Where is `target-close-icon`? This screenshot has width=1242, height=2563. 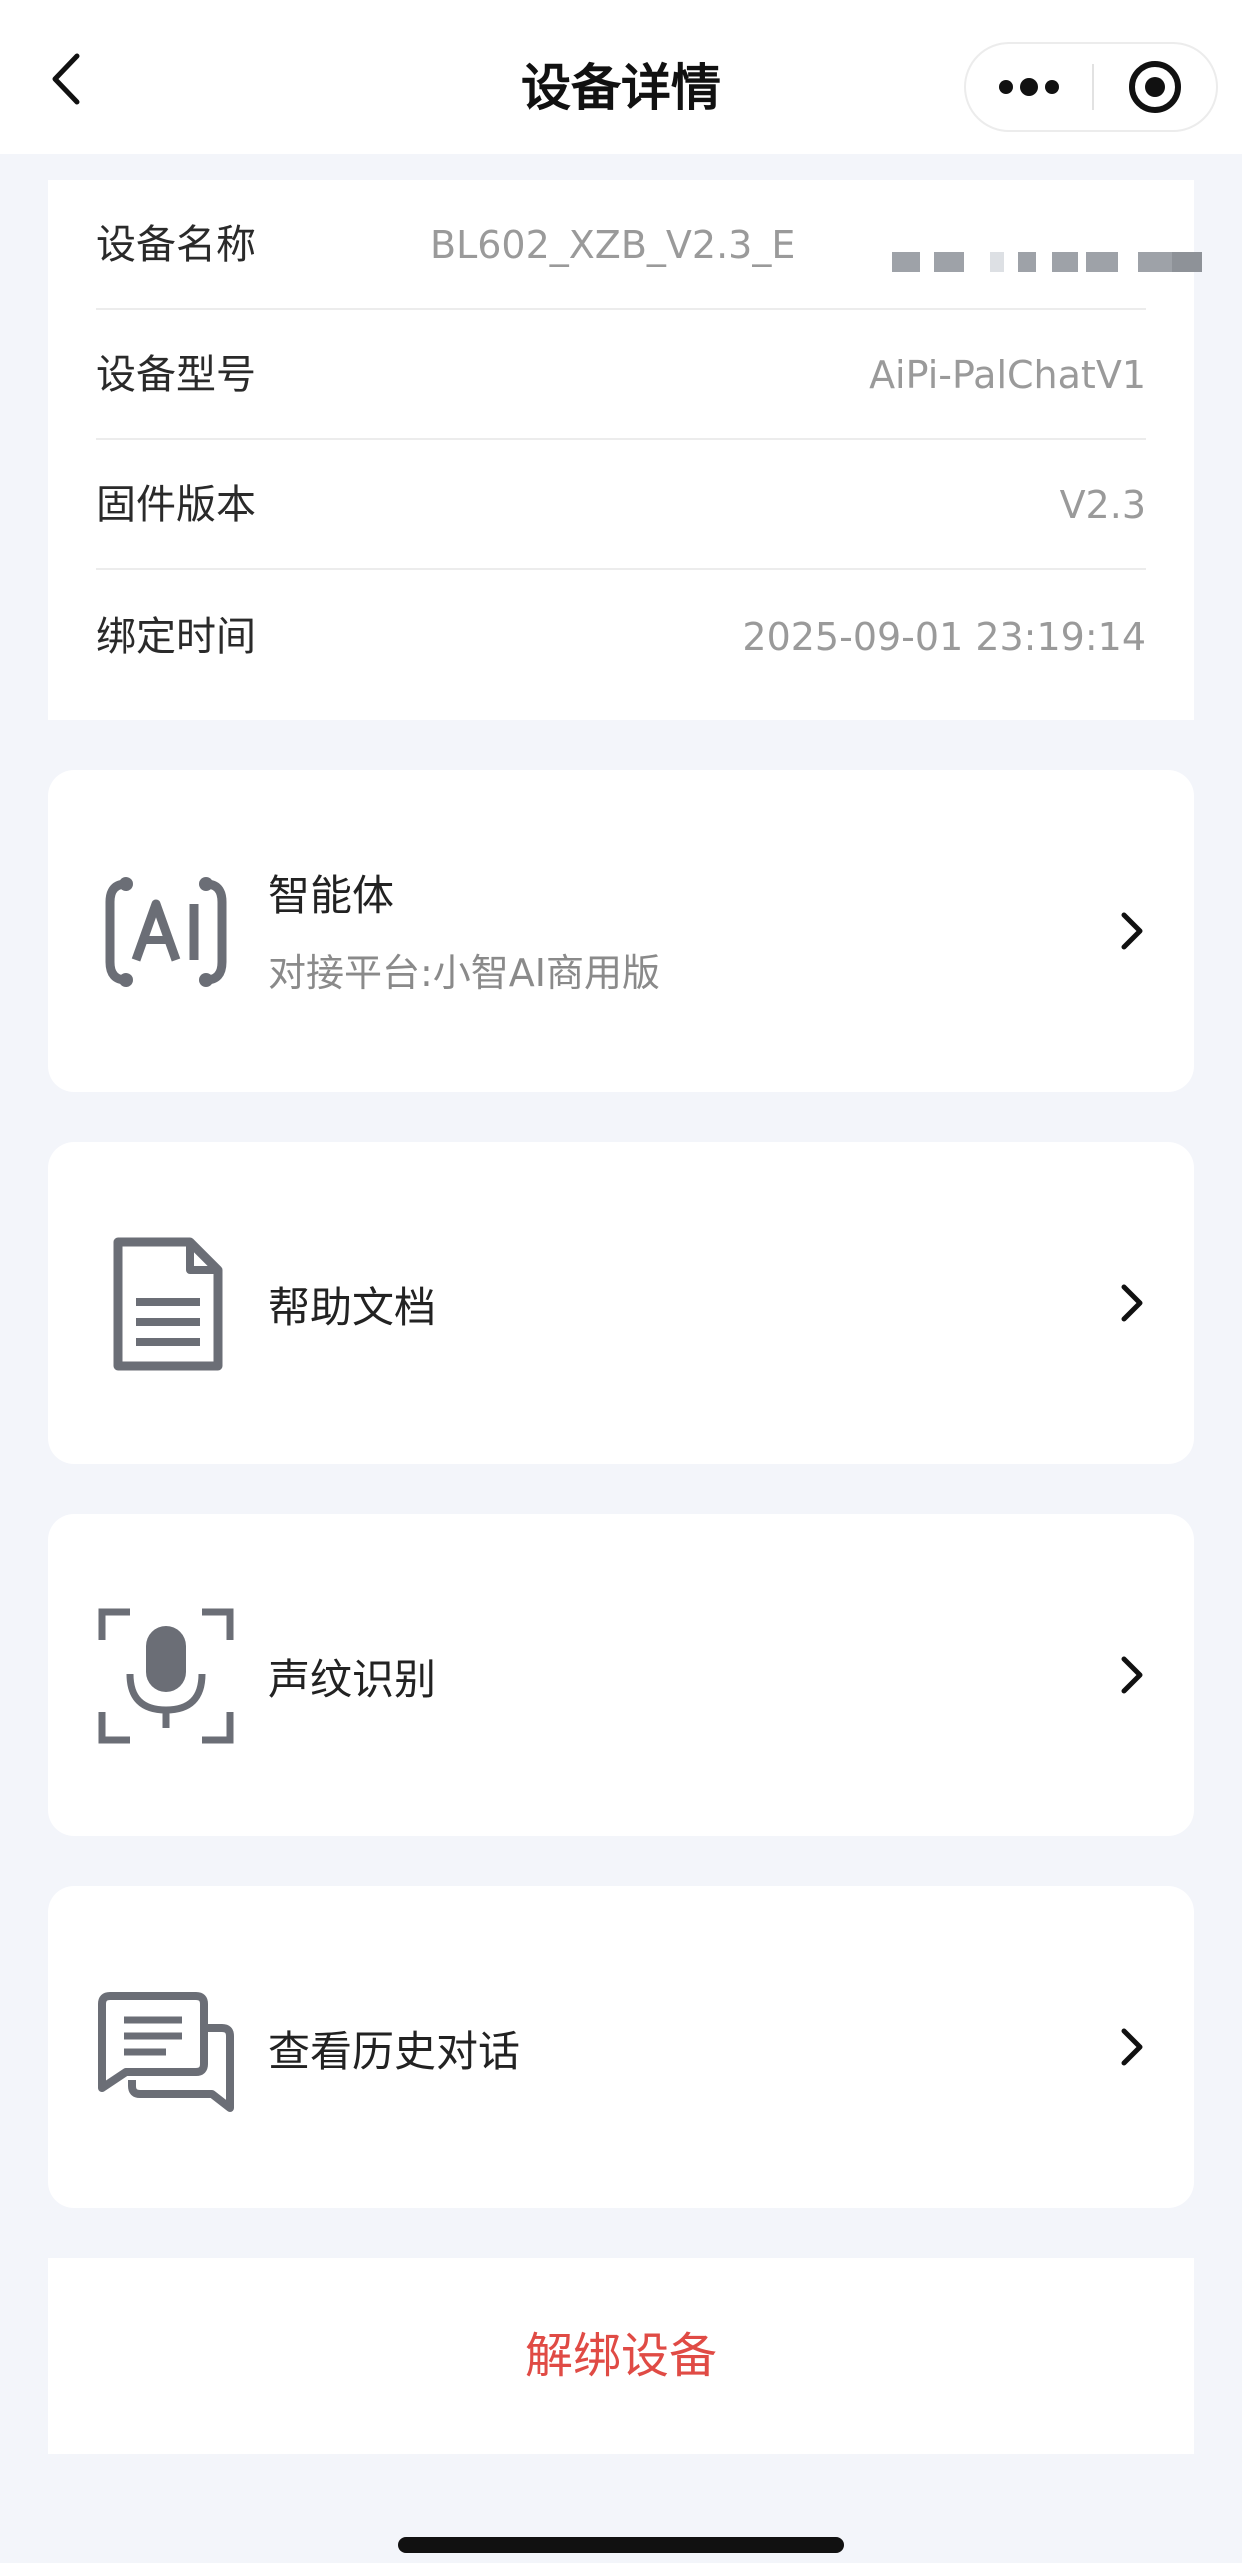 target-close-icon is located at coordinates (1155, 87).